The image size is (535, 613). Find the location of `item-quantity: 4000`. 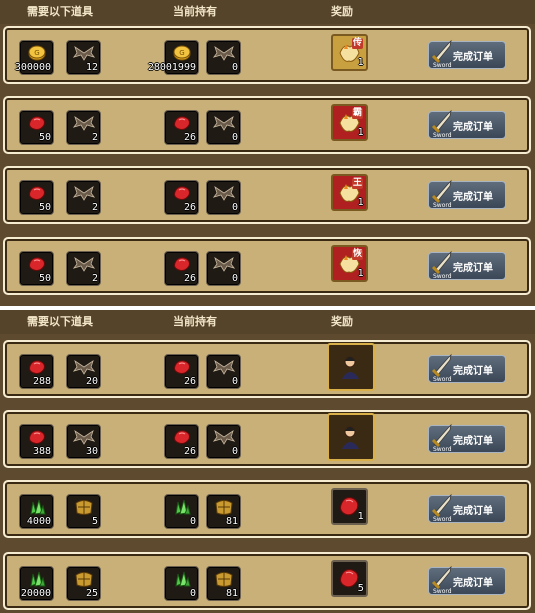

item-quantity: 4000 is located at coordinates (38, 521).